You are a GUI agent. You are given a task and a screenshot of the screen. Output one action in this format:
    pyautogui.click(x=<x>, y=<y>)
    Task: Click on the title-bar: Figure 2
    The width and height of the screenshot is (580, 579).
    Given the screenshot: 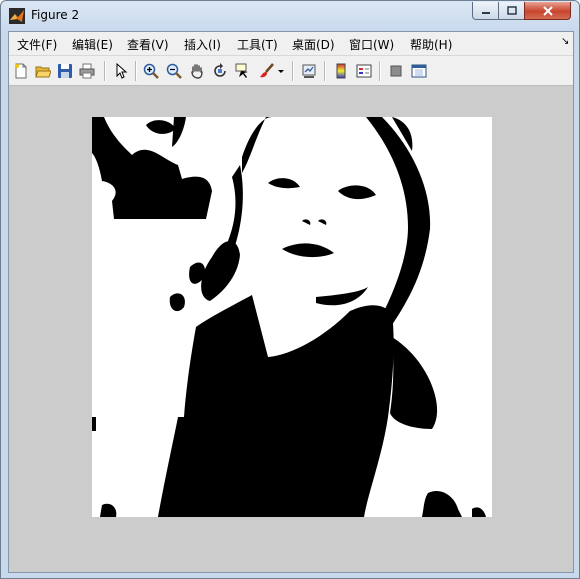 What is the action you would take?
    pyautogui.click(x=290, y=16)
    